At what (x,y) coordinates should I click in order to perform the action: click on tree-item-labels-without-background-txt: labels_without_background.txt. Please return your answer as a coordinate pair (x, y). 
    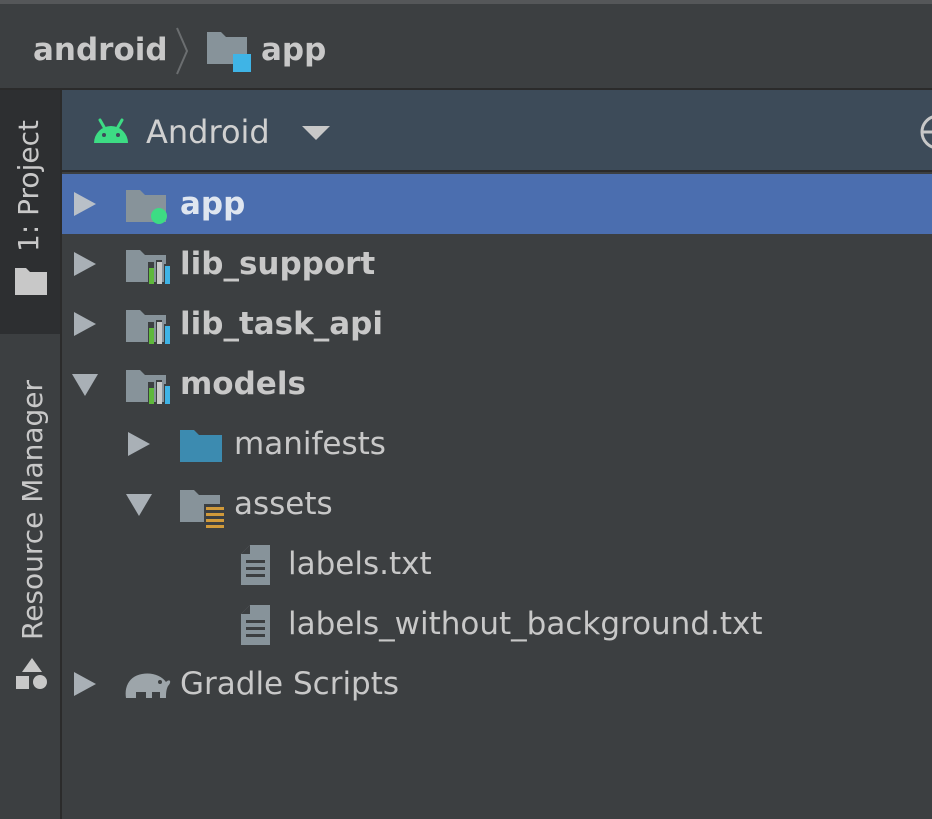
    Looking at the image, I should click on (497, 624).